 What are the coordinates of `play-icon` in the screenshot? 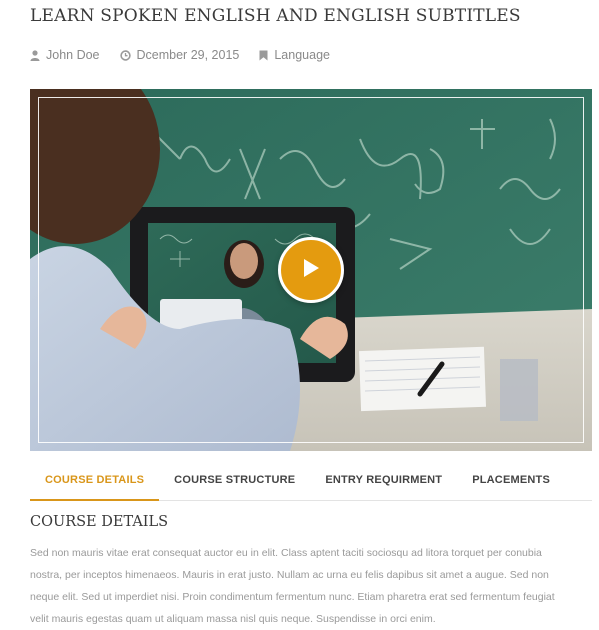 It's located at (311, 270).